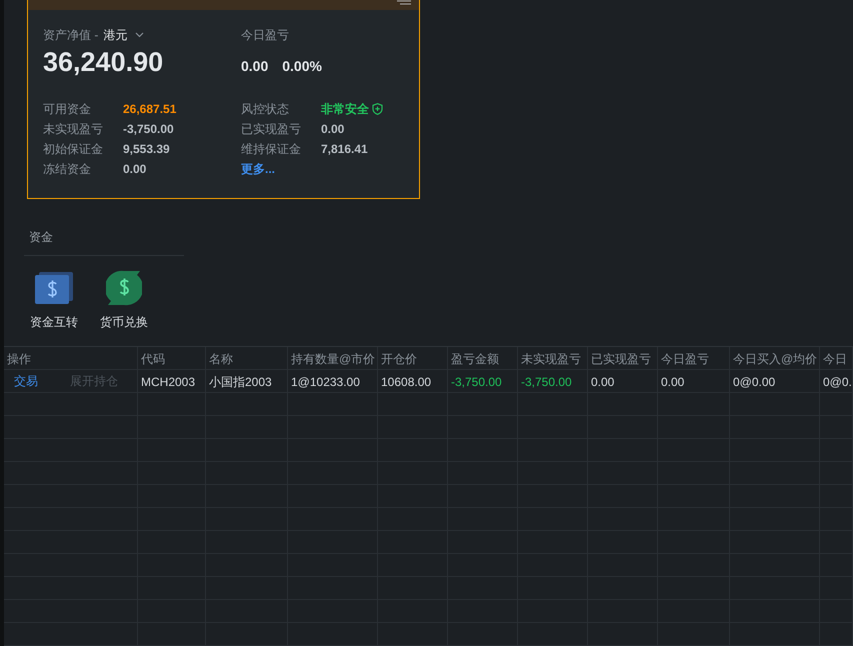  What do you see at coordinates (302, 66) in the screenshot?
I see `today-pnl-percent: 0.00%` at bounding box center [302, 66].